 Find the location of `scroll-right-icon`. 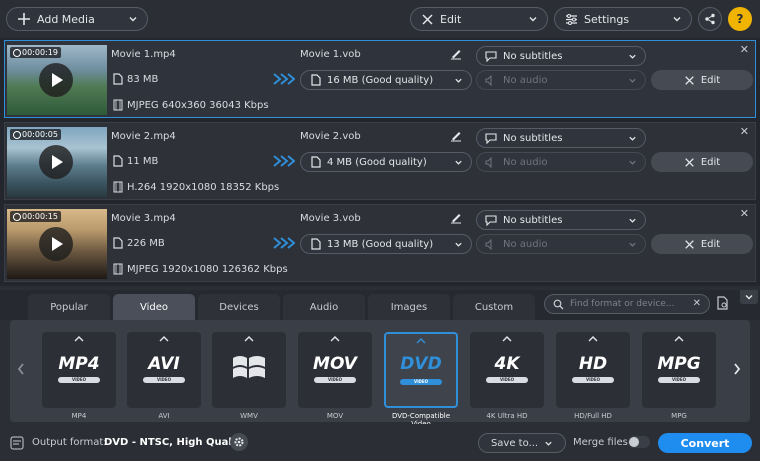

scroll-right-icon is located at coordinates (737, 369).